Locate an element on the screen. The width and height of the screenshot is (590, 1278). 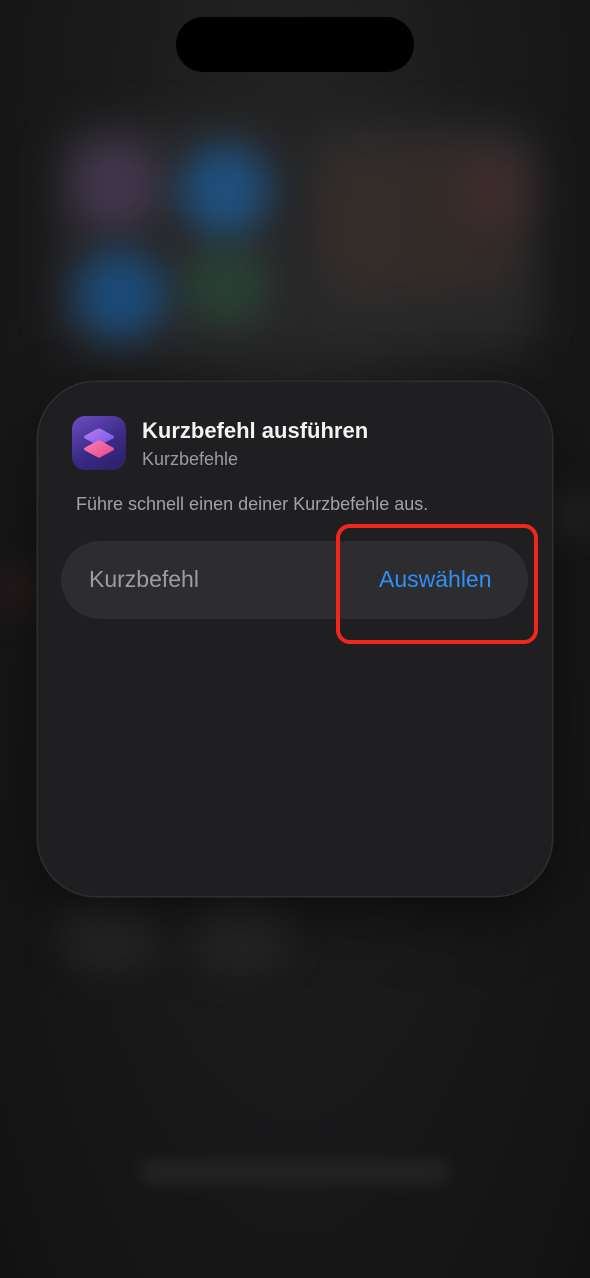
bg-dock-mid is located at coordinates (240, 930).